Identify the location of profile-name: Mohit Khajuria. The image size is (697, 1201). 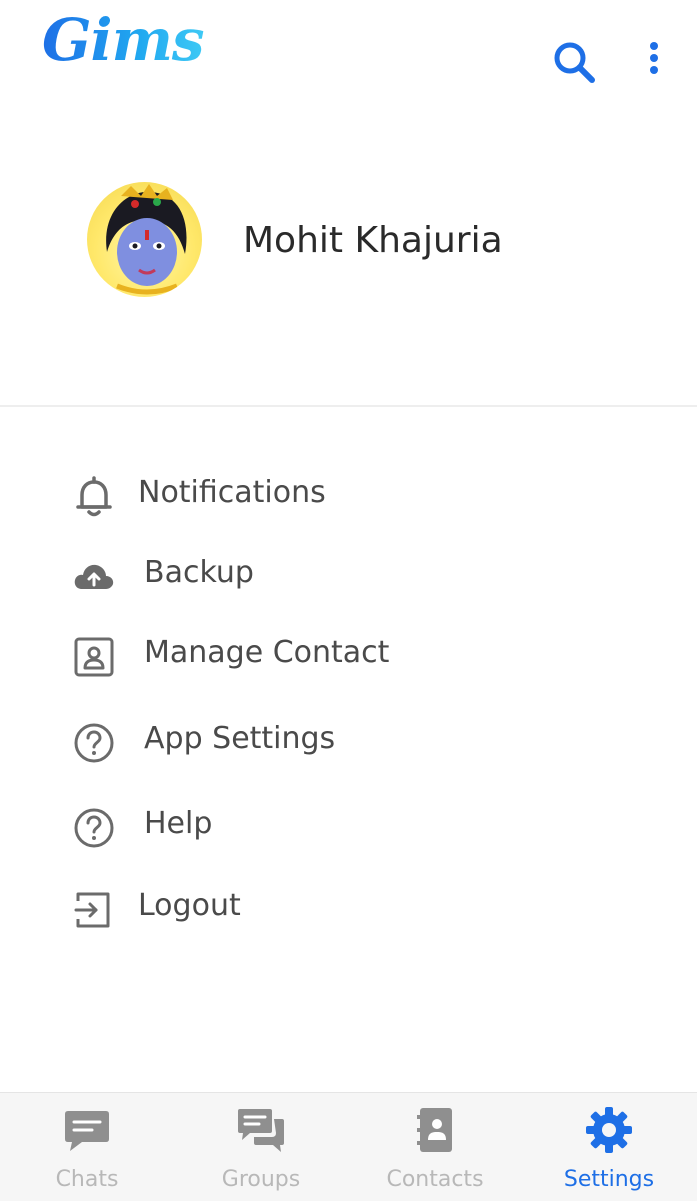
(373, 240).